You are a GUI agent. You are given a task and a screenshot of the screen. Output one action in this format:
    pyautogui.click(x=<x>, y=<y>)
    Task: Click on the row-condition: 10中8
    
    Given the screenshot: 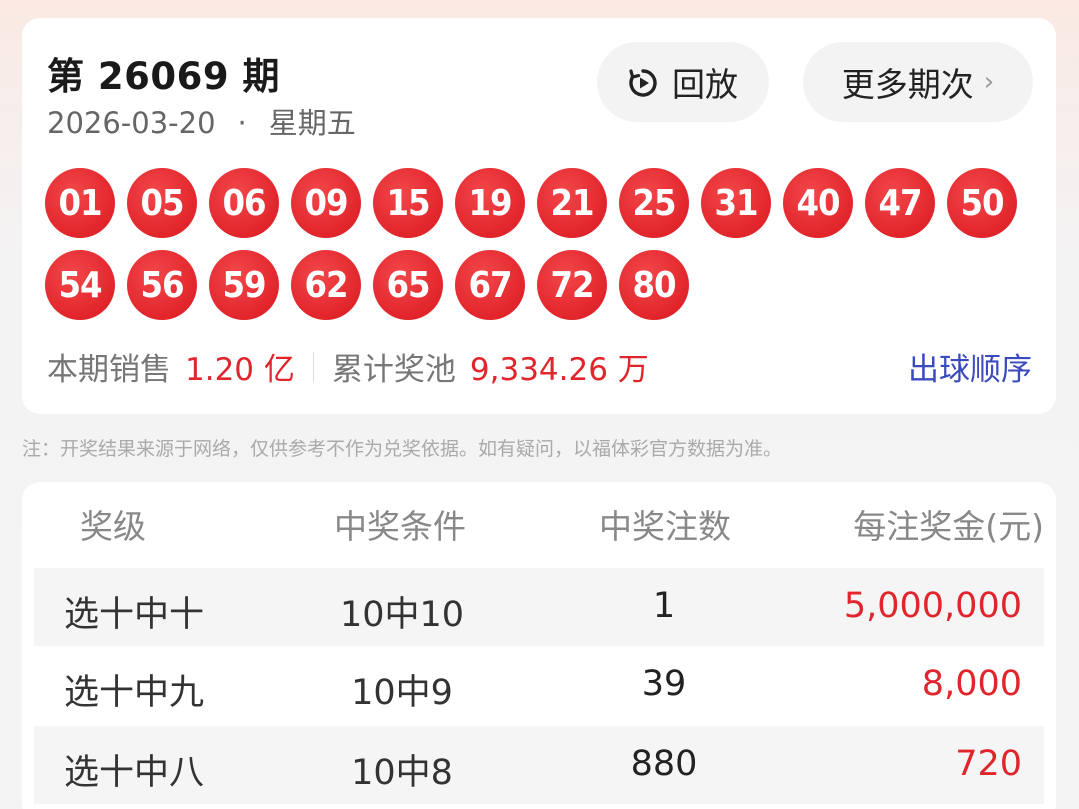 What is the action you would take?
    pyautogui.click(x=402, y=773)
    